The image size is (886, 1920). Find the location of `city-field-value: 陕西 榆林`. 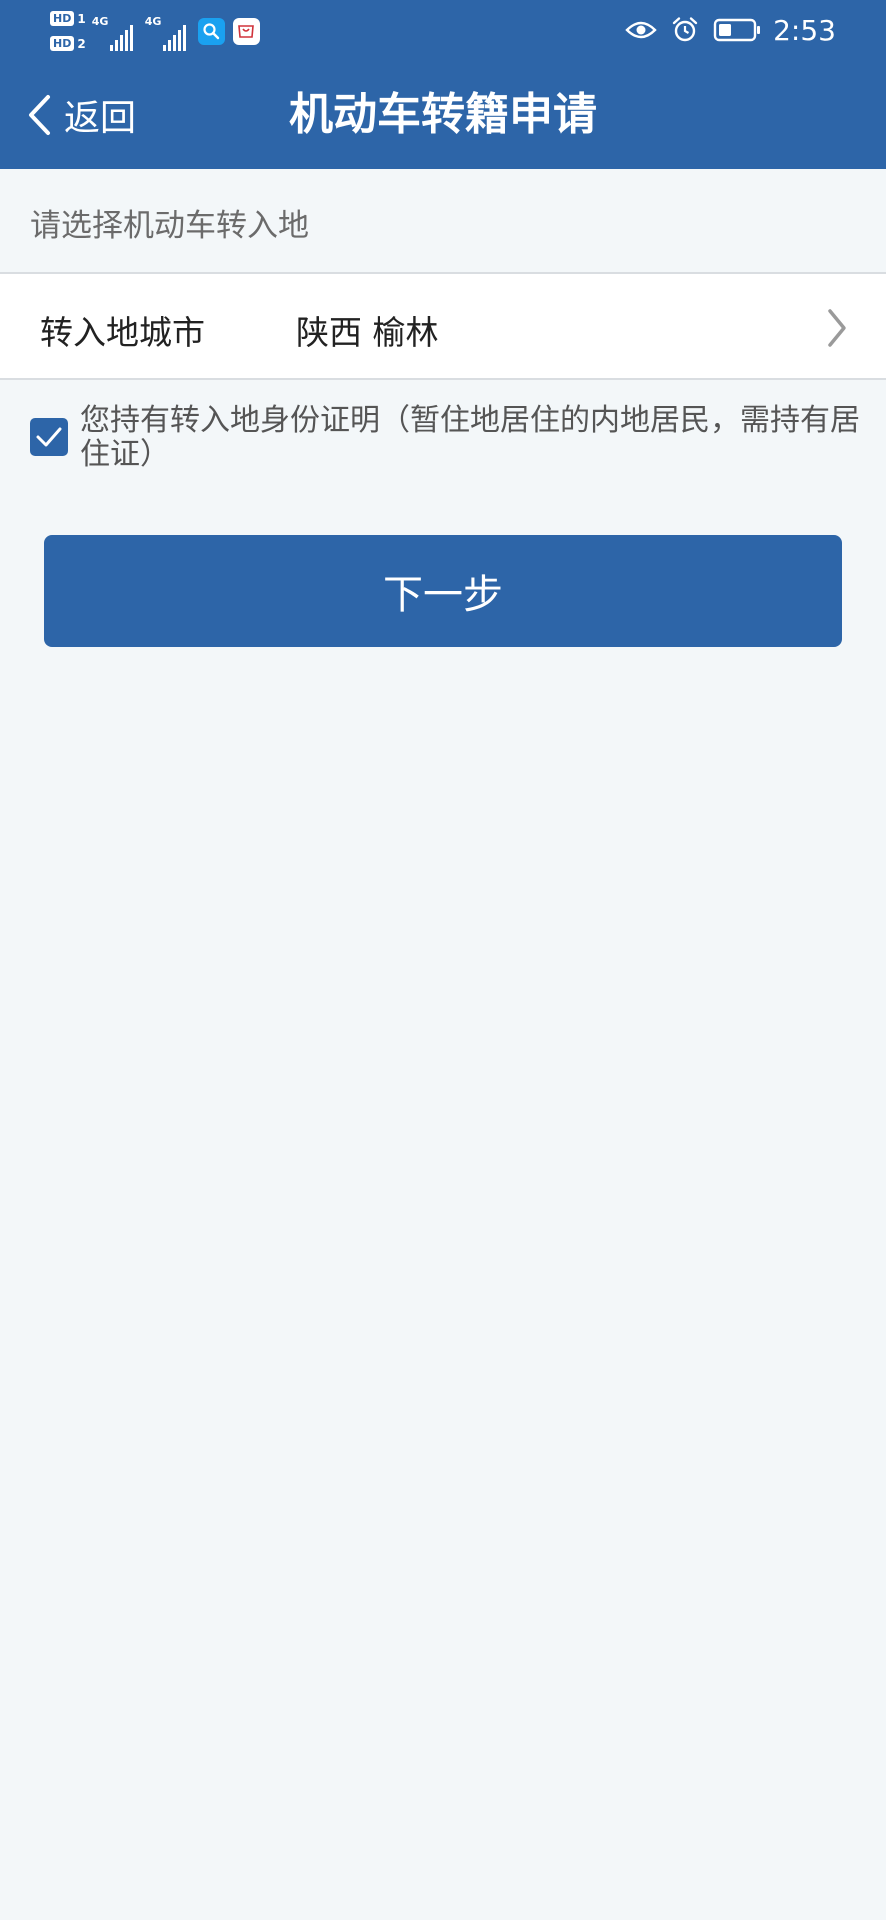

city-field-value: 陕西 榆林 is located at coordinates (367, 332).